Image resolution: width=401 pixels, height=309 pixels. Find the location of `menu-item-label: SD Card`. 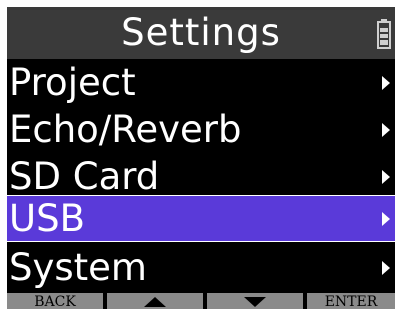

menu-item-label: SD Card is located at coordinates (84, 176).